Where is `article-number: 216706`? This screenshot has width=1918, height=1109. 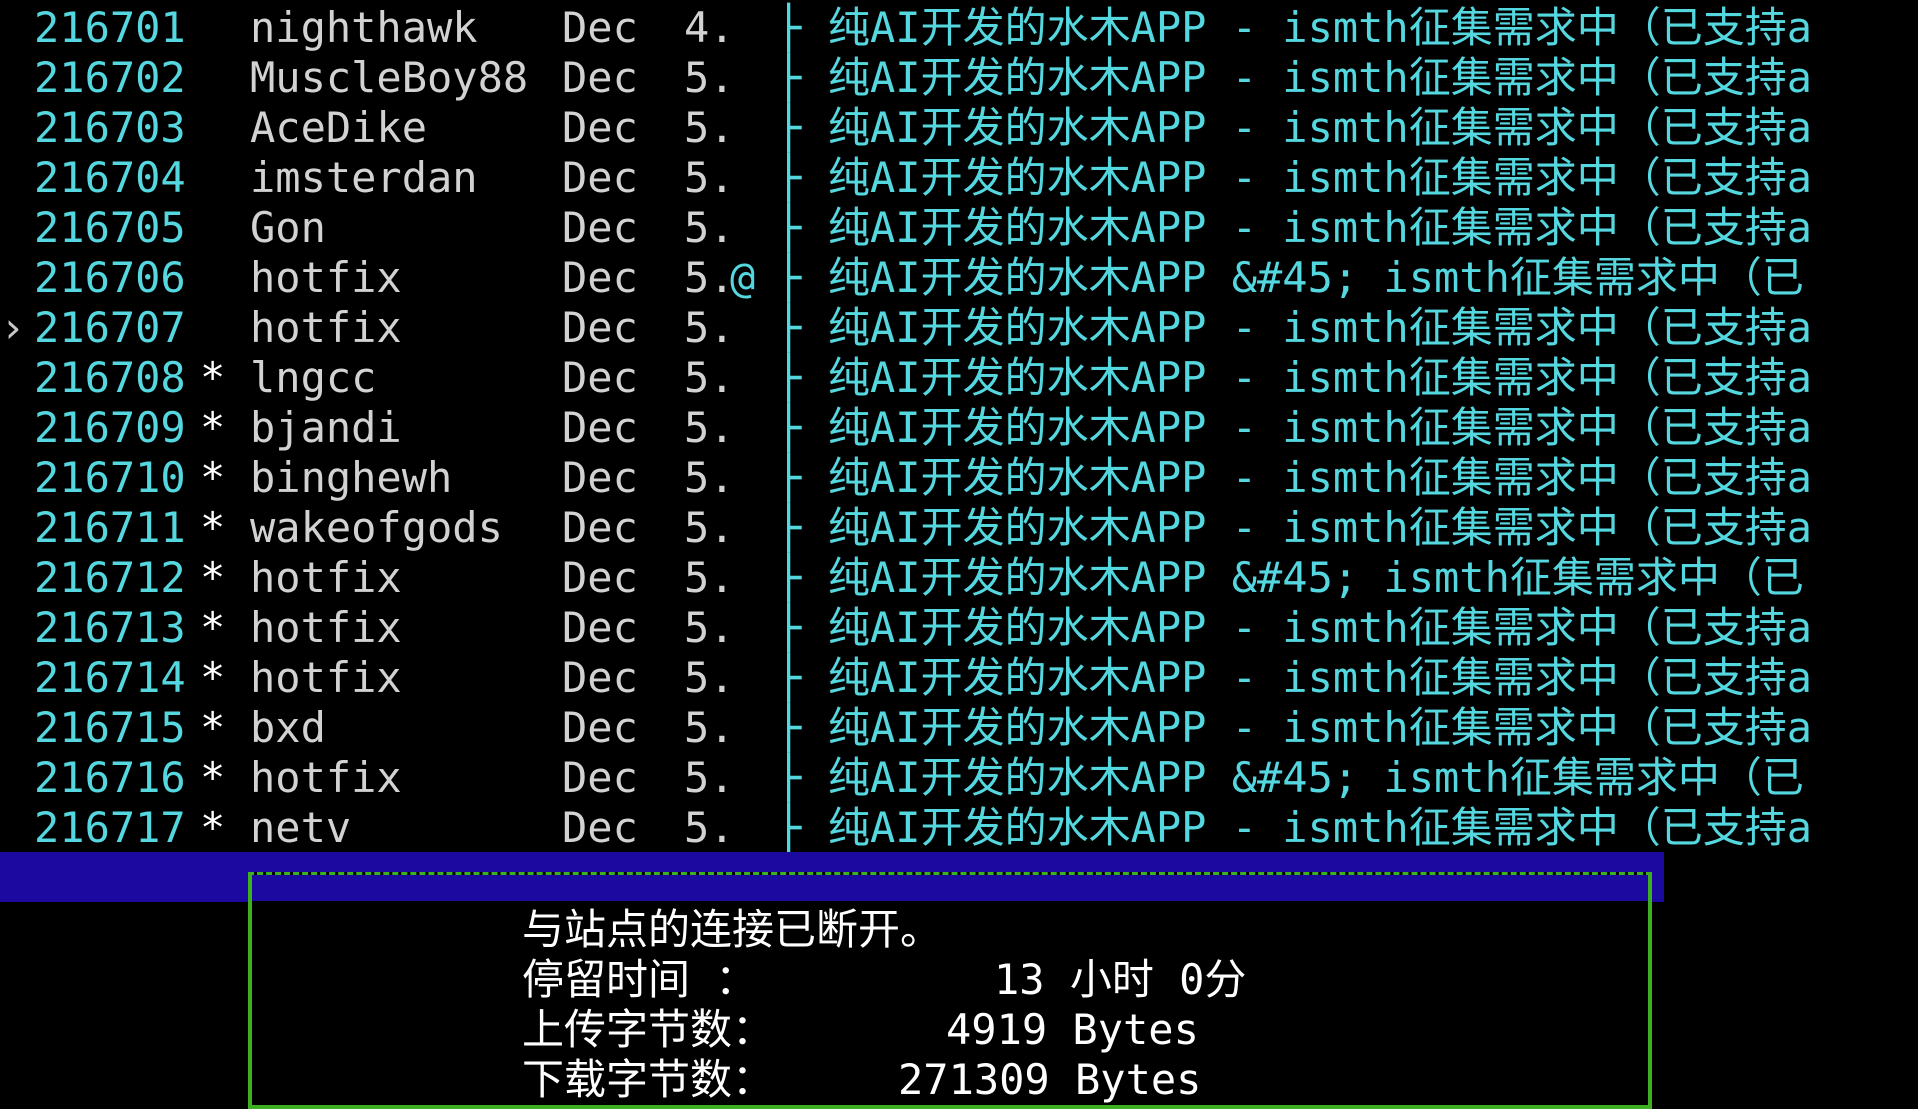
article-number: 216706 is located at coordinates (110, 277).